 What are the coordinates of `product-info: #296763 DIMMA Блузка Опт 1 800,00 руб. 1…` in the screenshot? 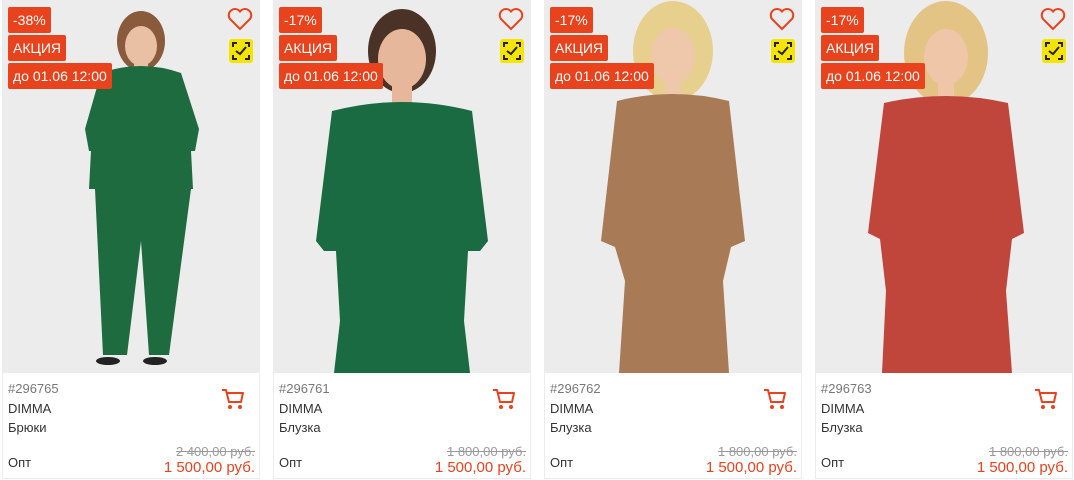 It's located at (944, 426).